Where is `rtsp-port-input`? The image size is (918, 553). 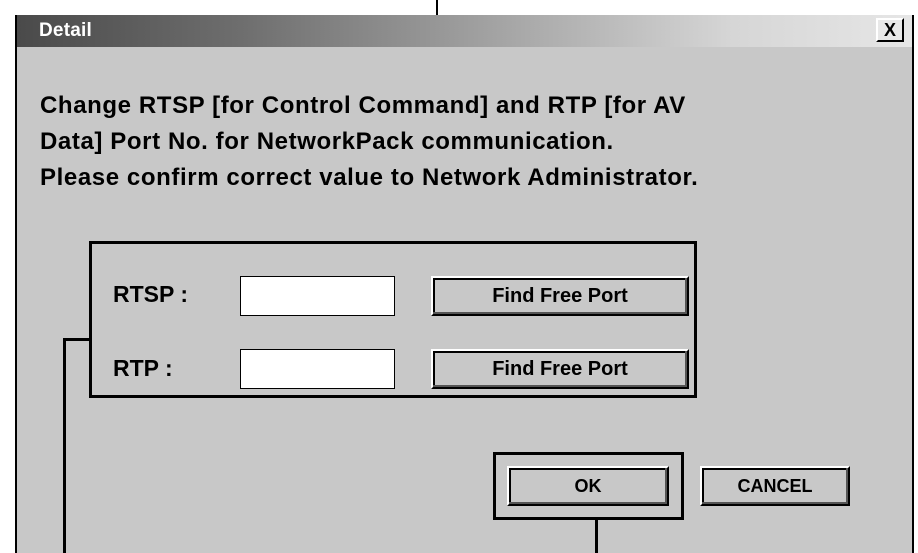 rtsp-port-input is located at coordinates (317, 296).